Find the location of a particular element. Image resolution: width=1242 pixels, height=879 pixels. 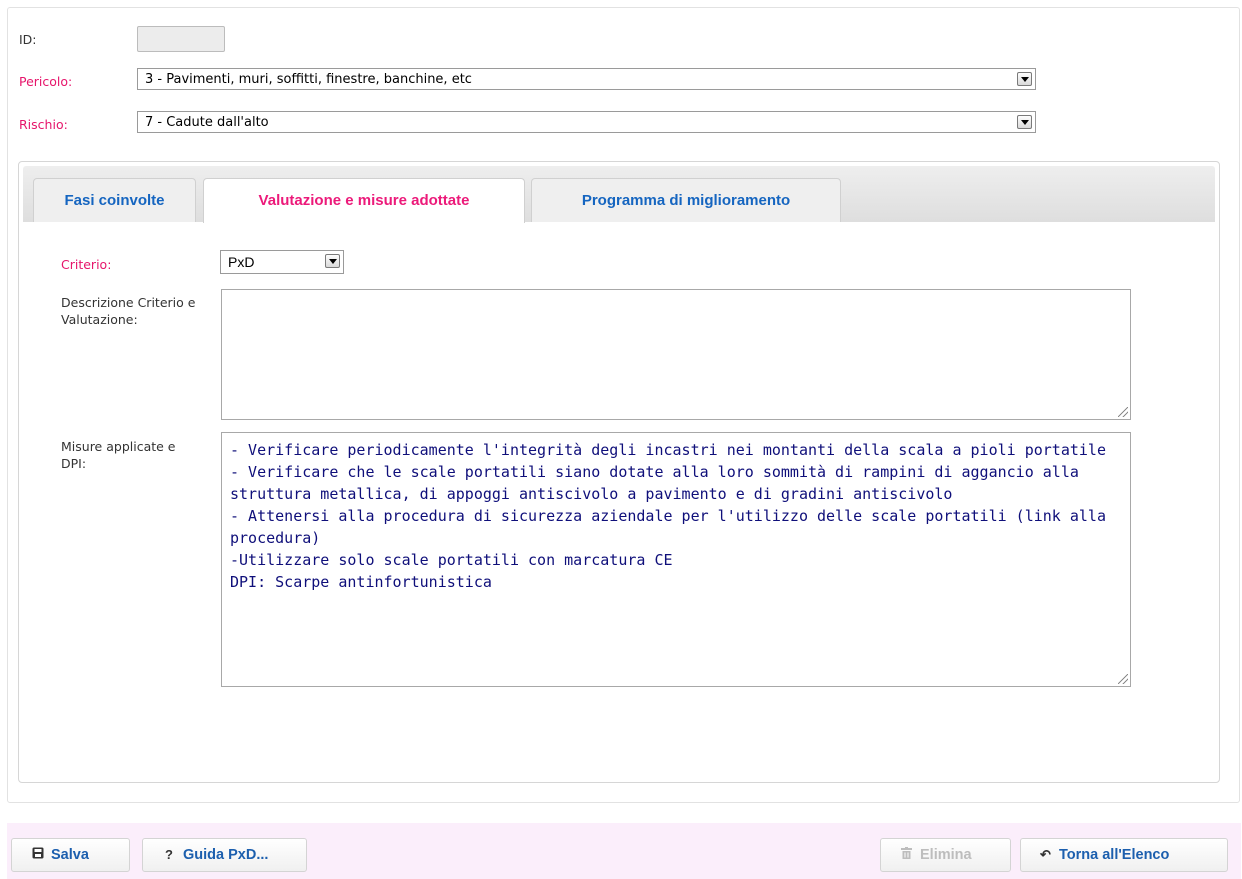

criterio-select: PxD is located at coordinates (282, 262).